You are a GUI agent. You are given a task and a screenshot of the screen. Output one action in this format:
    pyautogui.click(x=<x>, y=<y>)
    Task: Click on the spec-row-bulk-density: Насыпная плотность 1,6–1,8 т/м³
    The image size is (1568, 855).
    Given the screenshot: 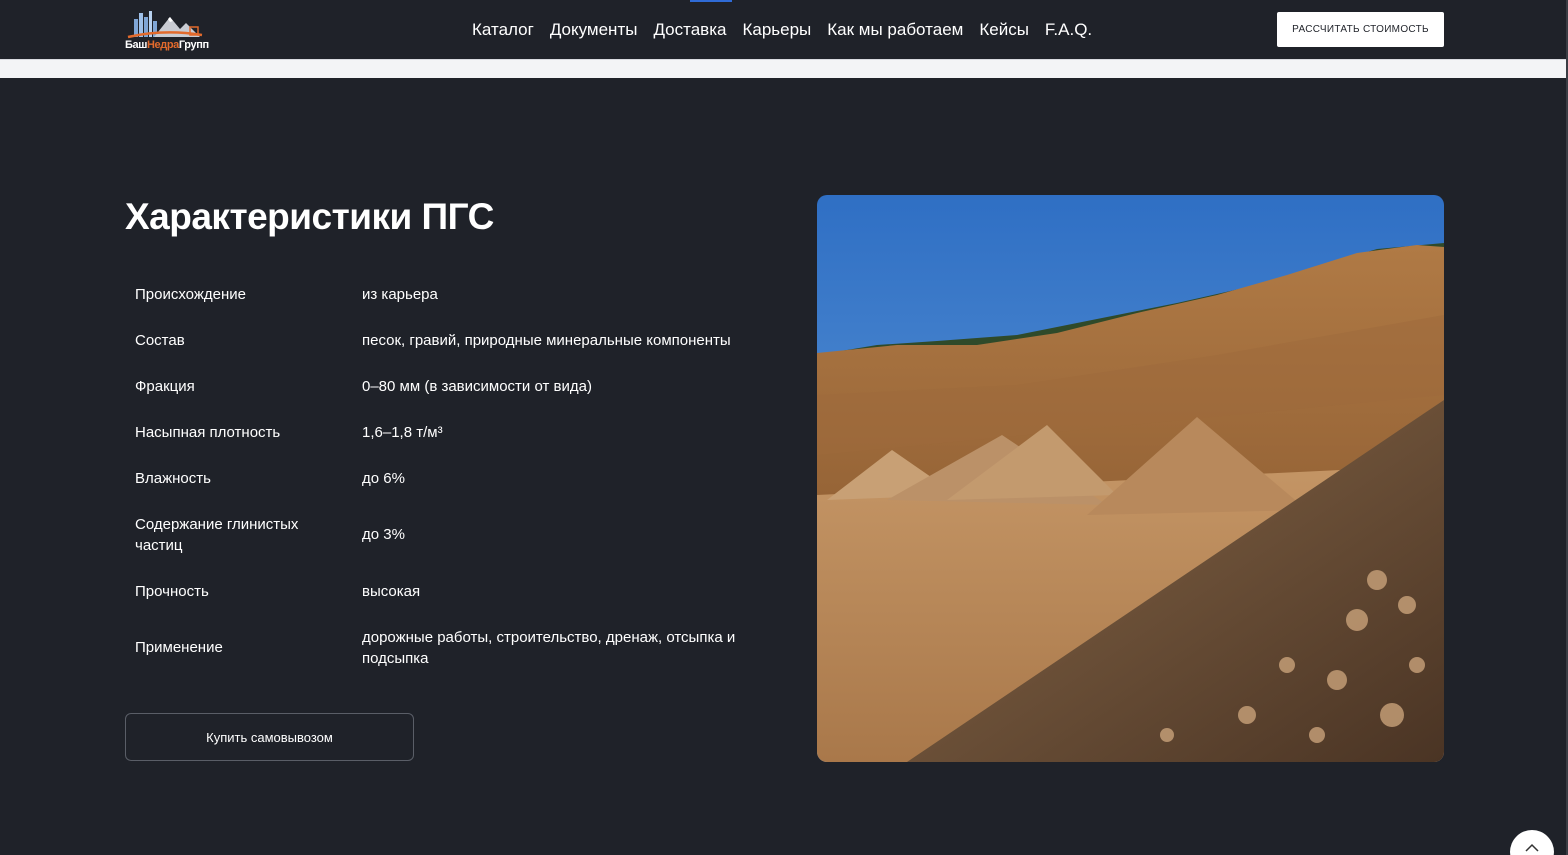 What is the action you would take?
    pyautogui.click(x=445, y=432)
    